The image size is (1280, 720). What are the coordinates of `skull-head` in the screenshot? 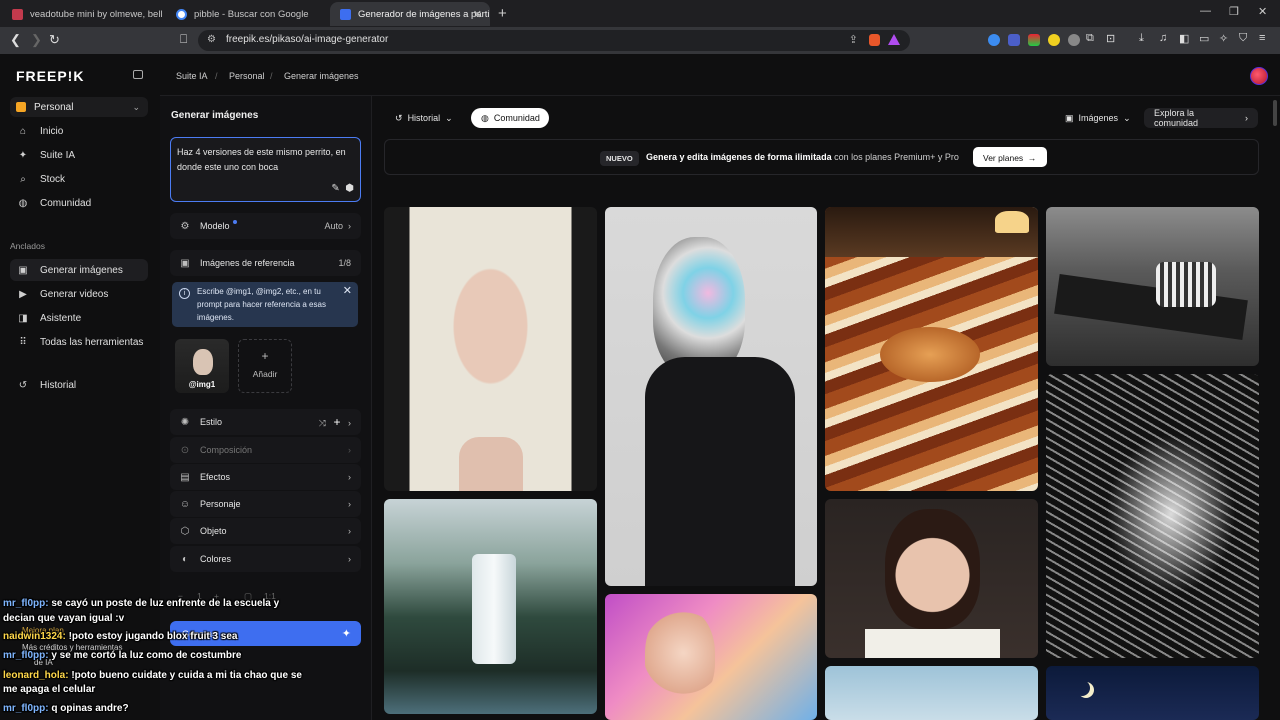 It's located at (699, 307).